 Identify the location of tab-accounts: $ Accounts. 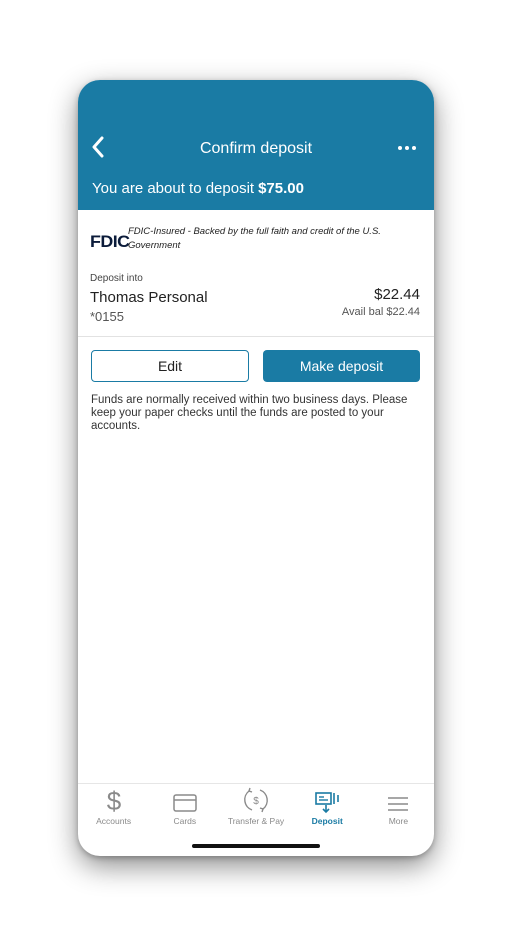
(113, 809).